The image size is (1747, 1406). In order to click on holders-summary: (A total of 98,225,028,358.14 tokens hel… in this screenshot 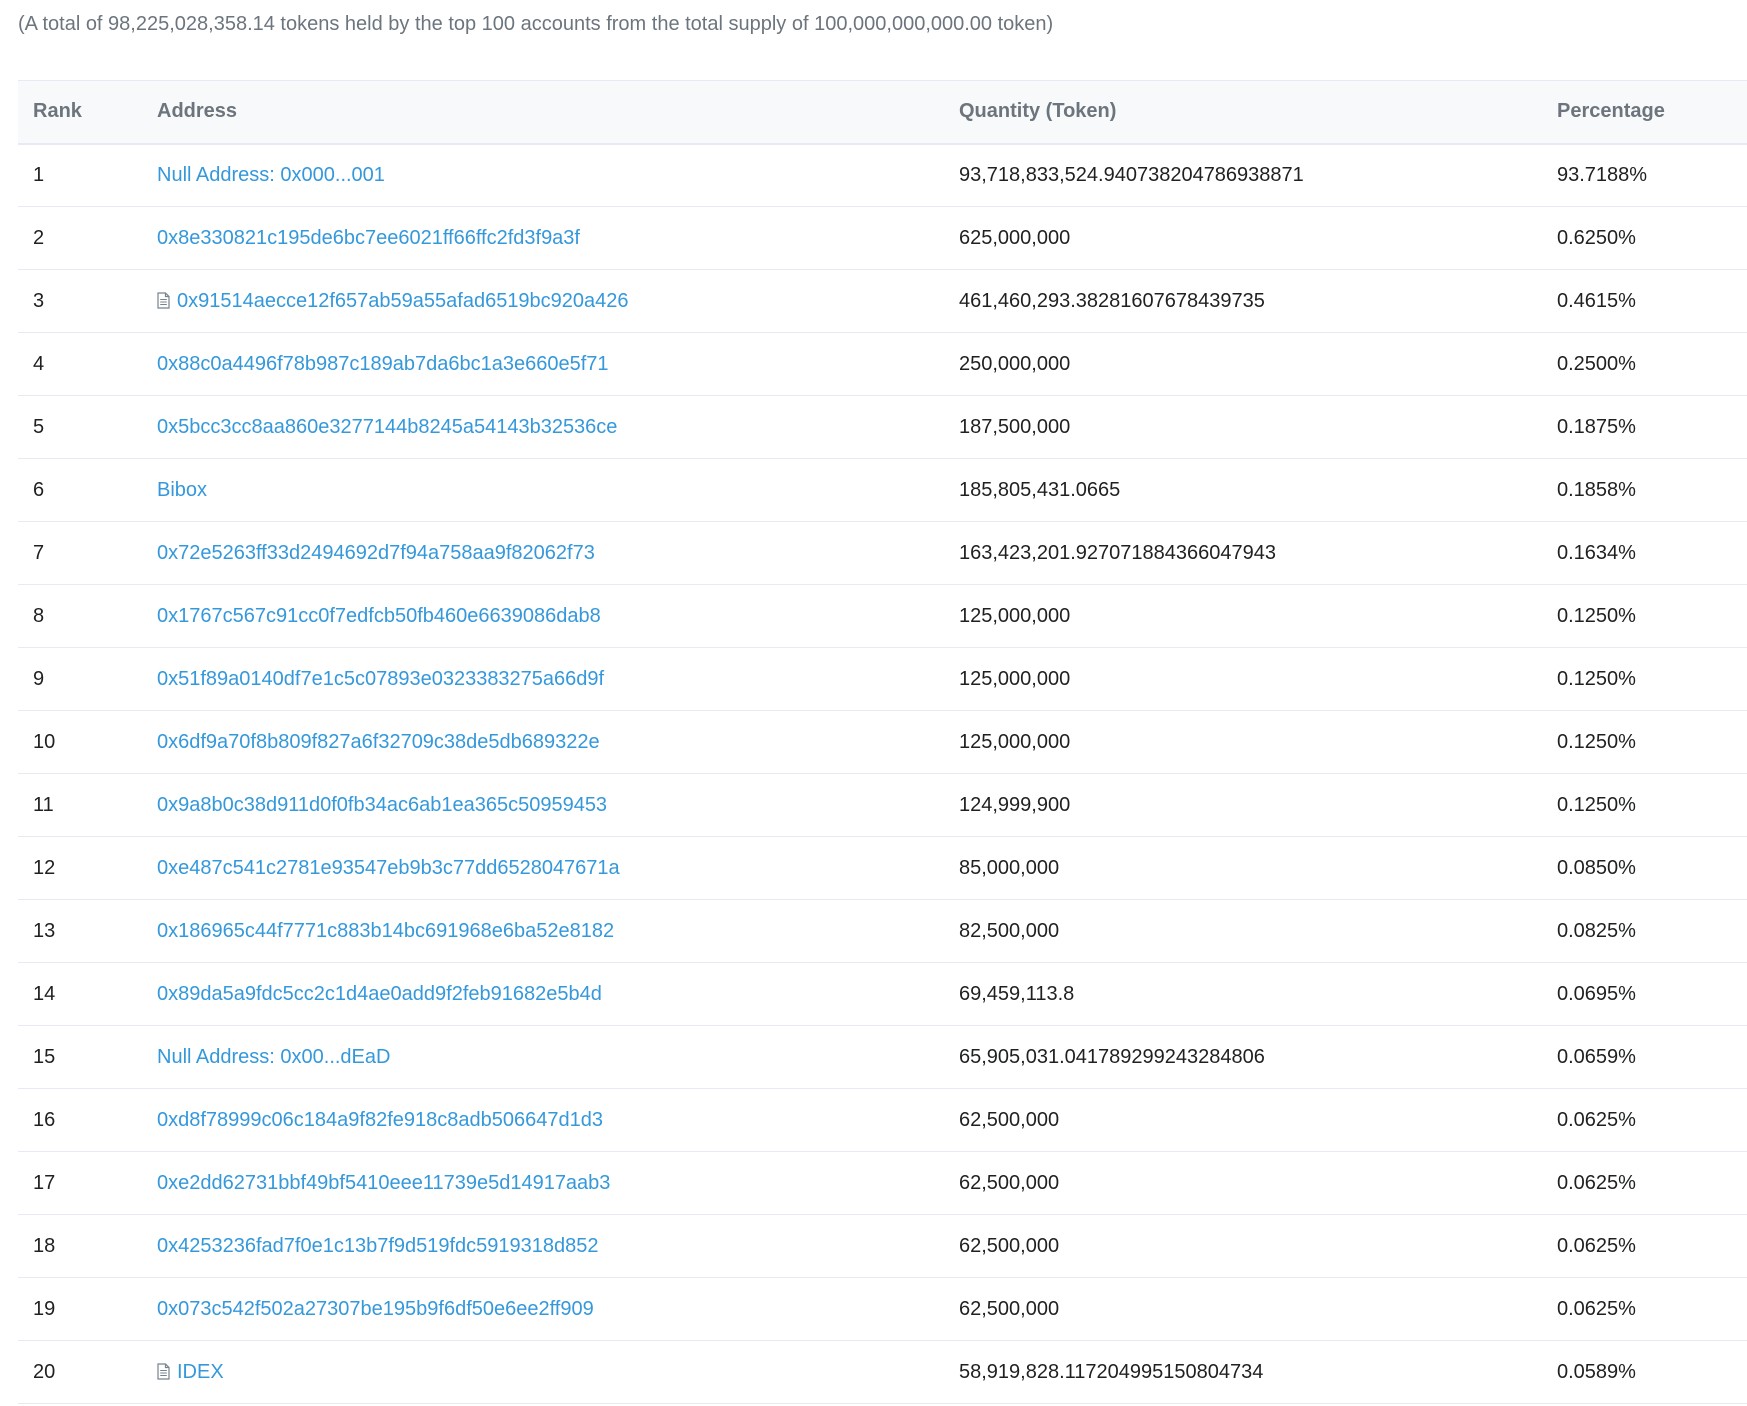, I will do `click(536, 24)`.